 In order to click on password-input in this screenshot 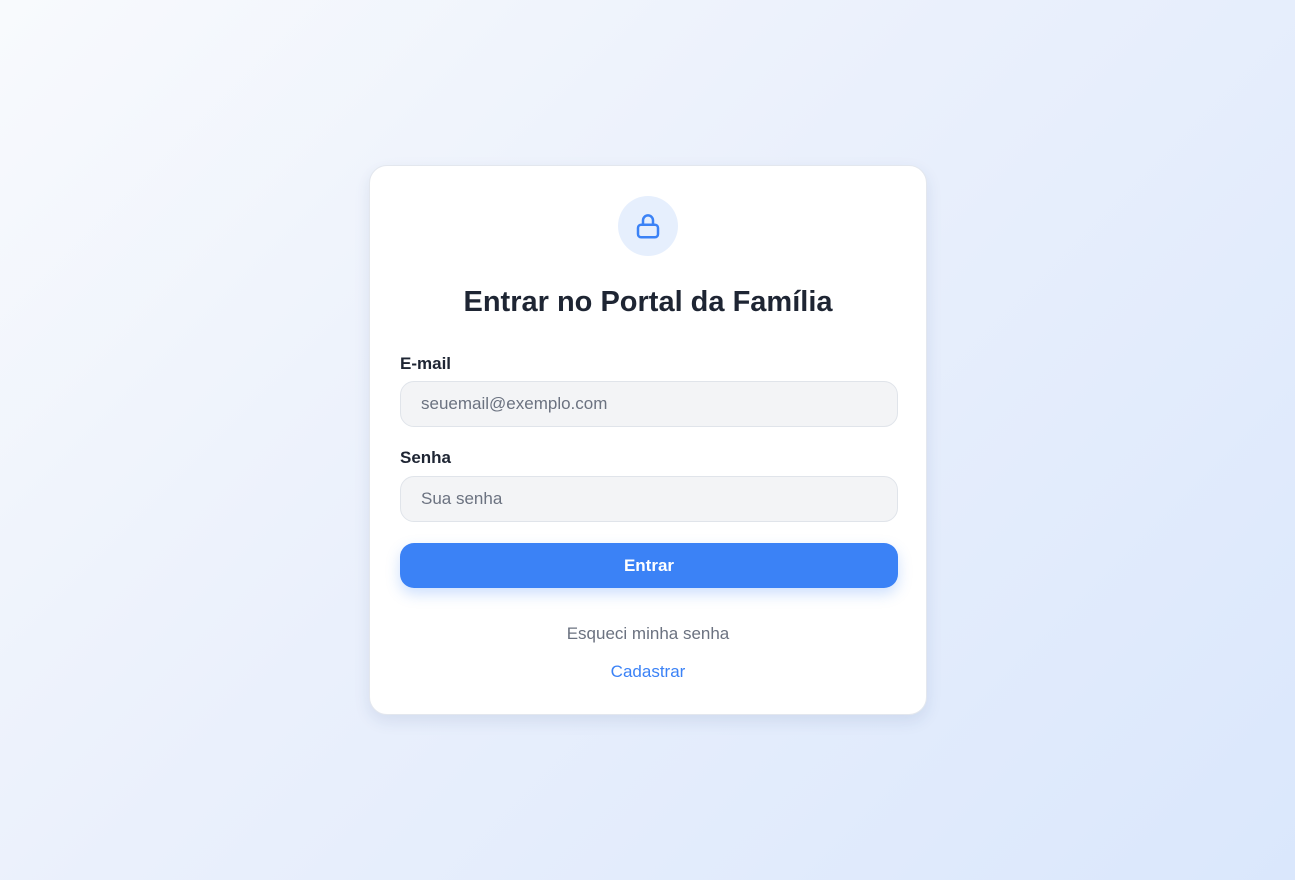, I will do `click(649, 499)`.